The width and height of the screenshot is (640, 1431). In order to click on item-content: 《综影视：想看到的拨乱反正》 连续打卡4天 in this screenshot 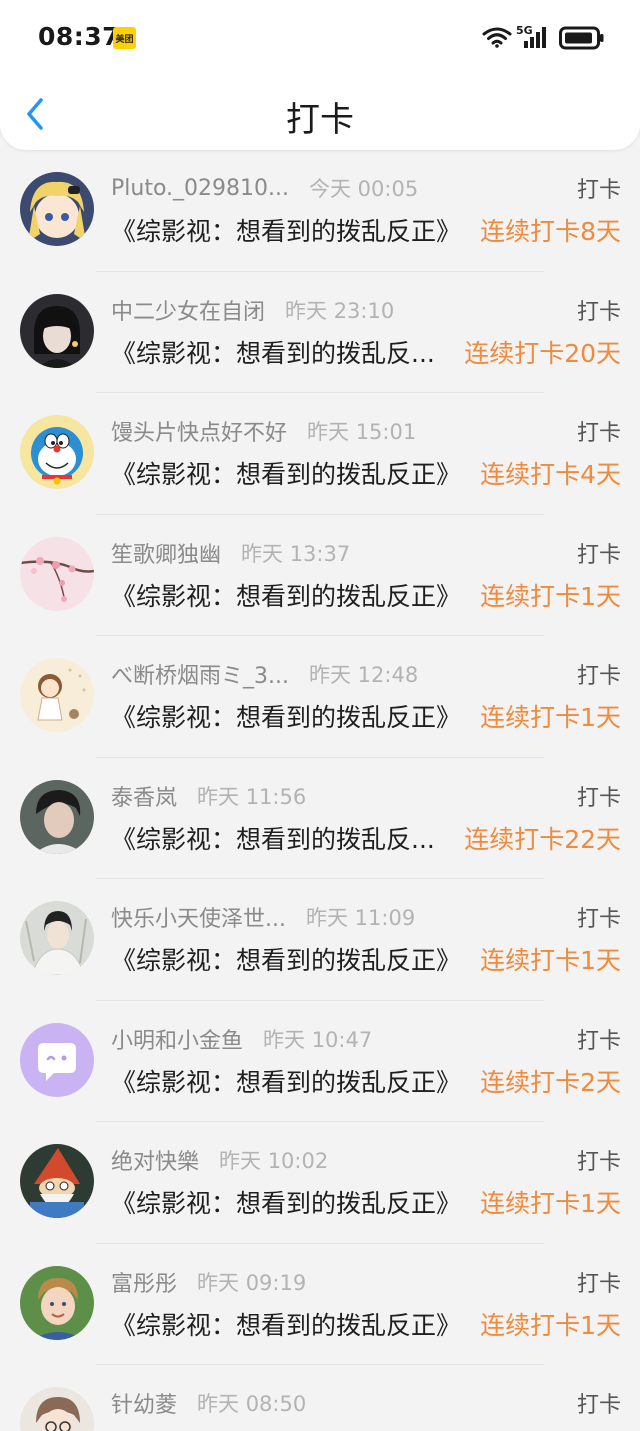, I will do `click(366, 473)`.